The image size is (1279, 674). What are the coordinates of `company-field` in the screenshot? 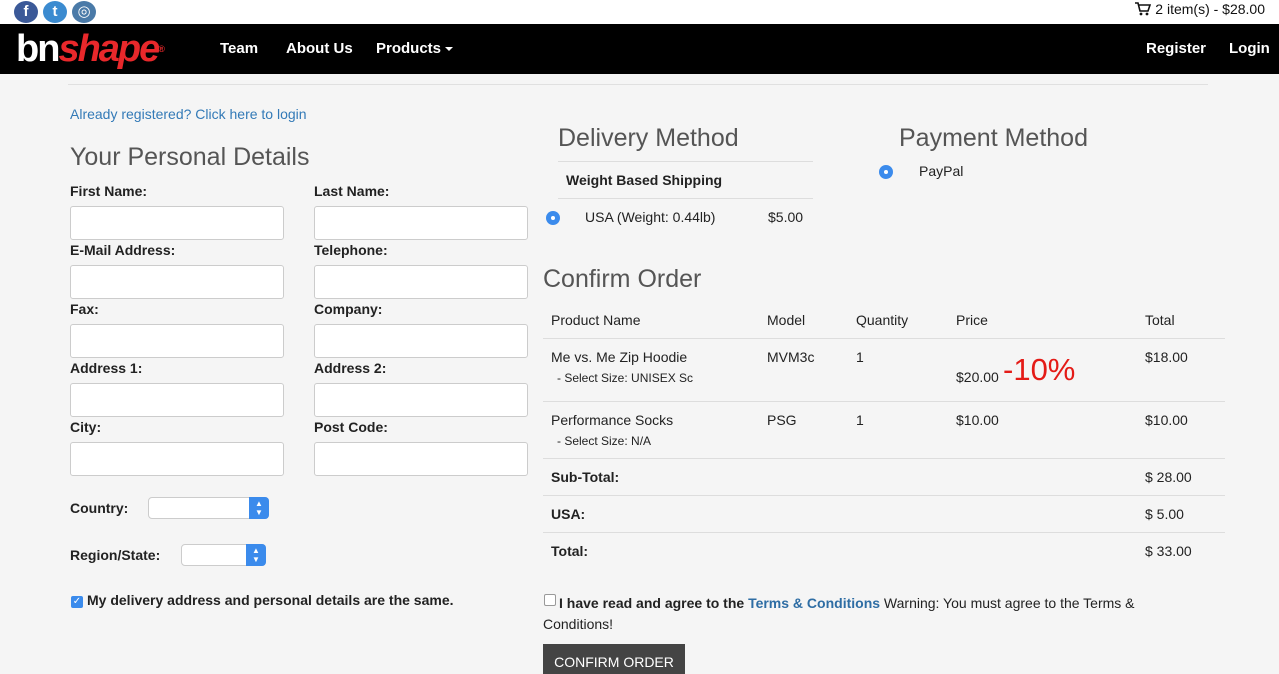 It's located at (421, 341).